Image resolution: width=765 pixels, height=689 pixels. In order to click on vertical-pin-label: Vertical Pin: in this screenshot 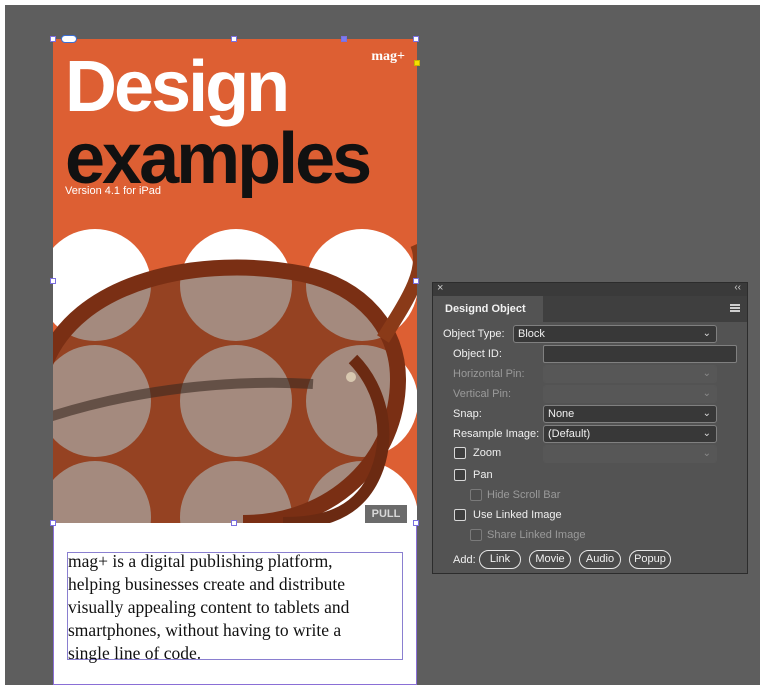, I will do `click(482, 394)`.